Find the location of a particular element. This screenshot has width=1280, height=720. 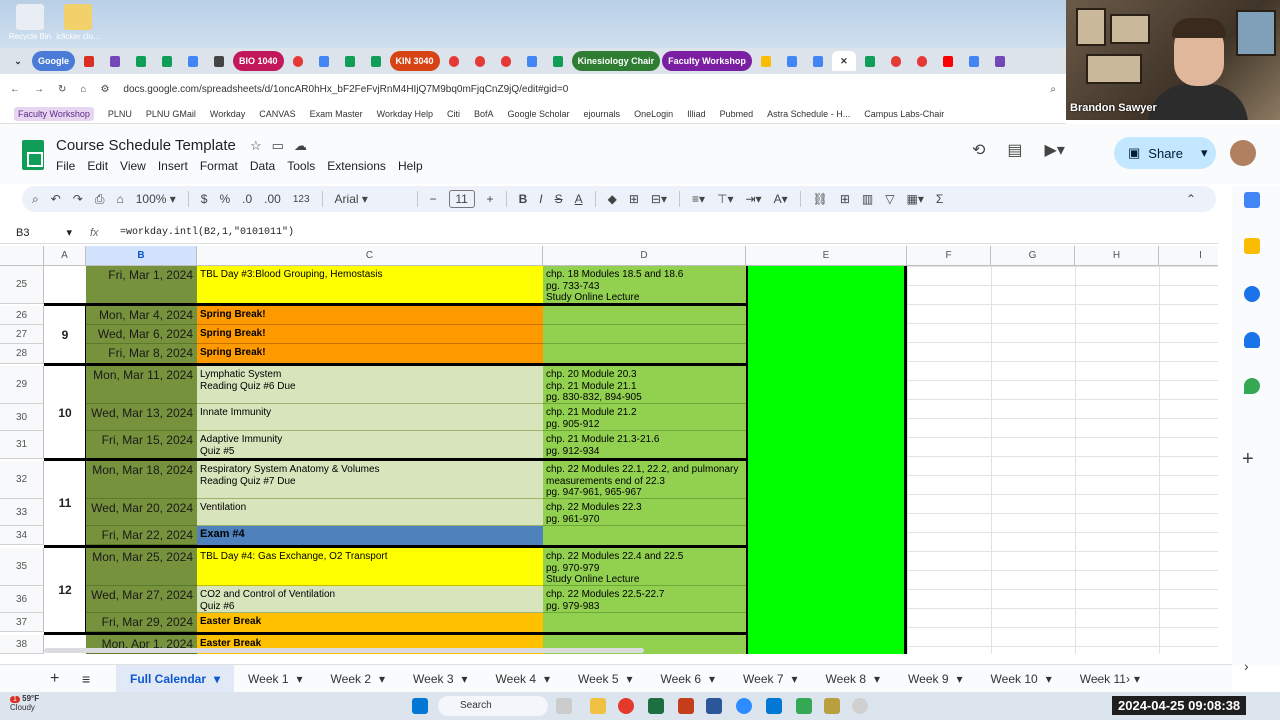

row-header: 35 is located at coordinates (22, 567).